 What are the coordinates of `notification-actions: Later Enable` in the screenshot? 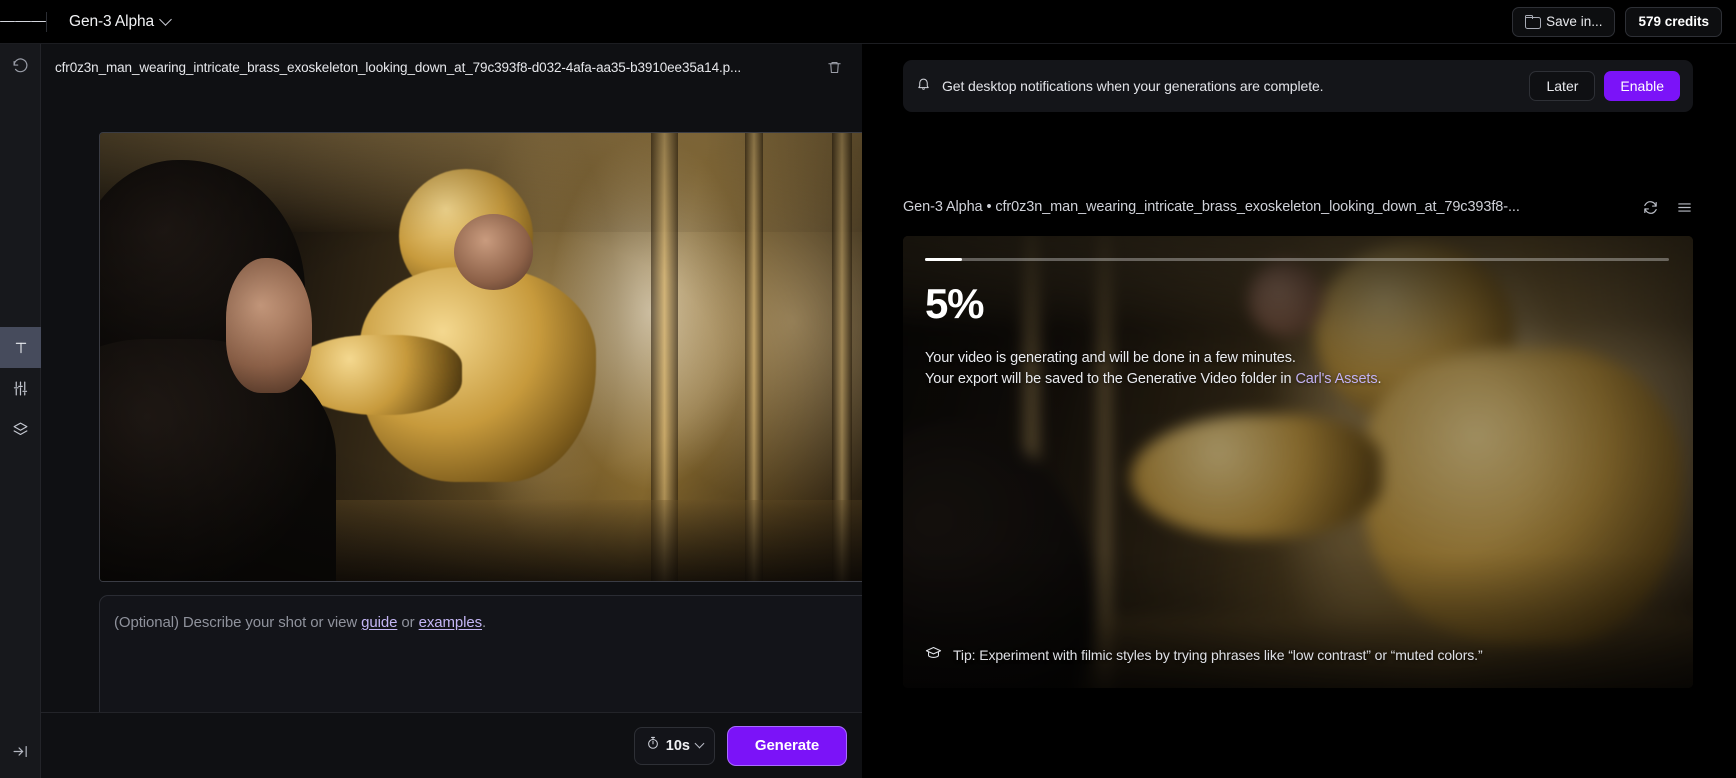 It's located at (1604, 86).